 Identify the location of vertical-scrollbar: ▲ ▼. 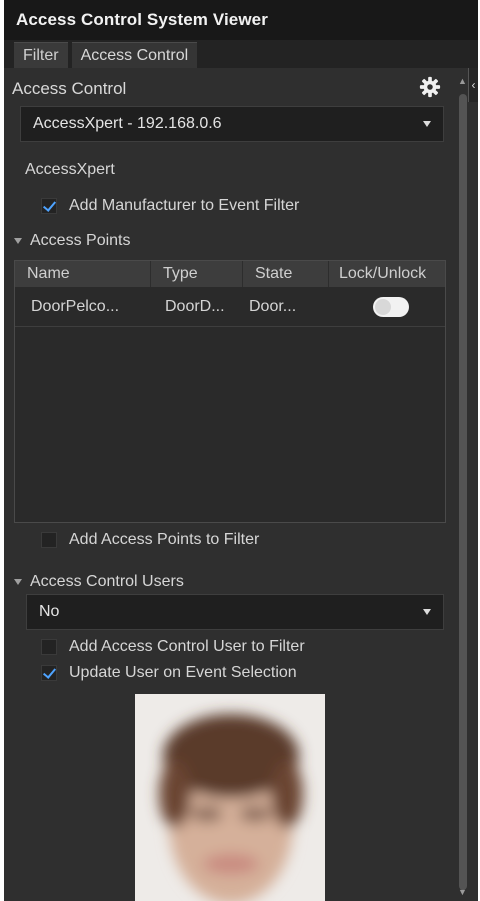
(462, 487).